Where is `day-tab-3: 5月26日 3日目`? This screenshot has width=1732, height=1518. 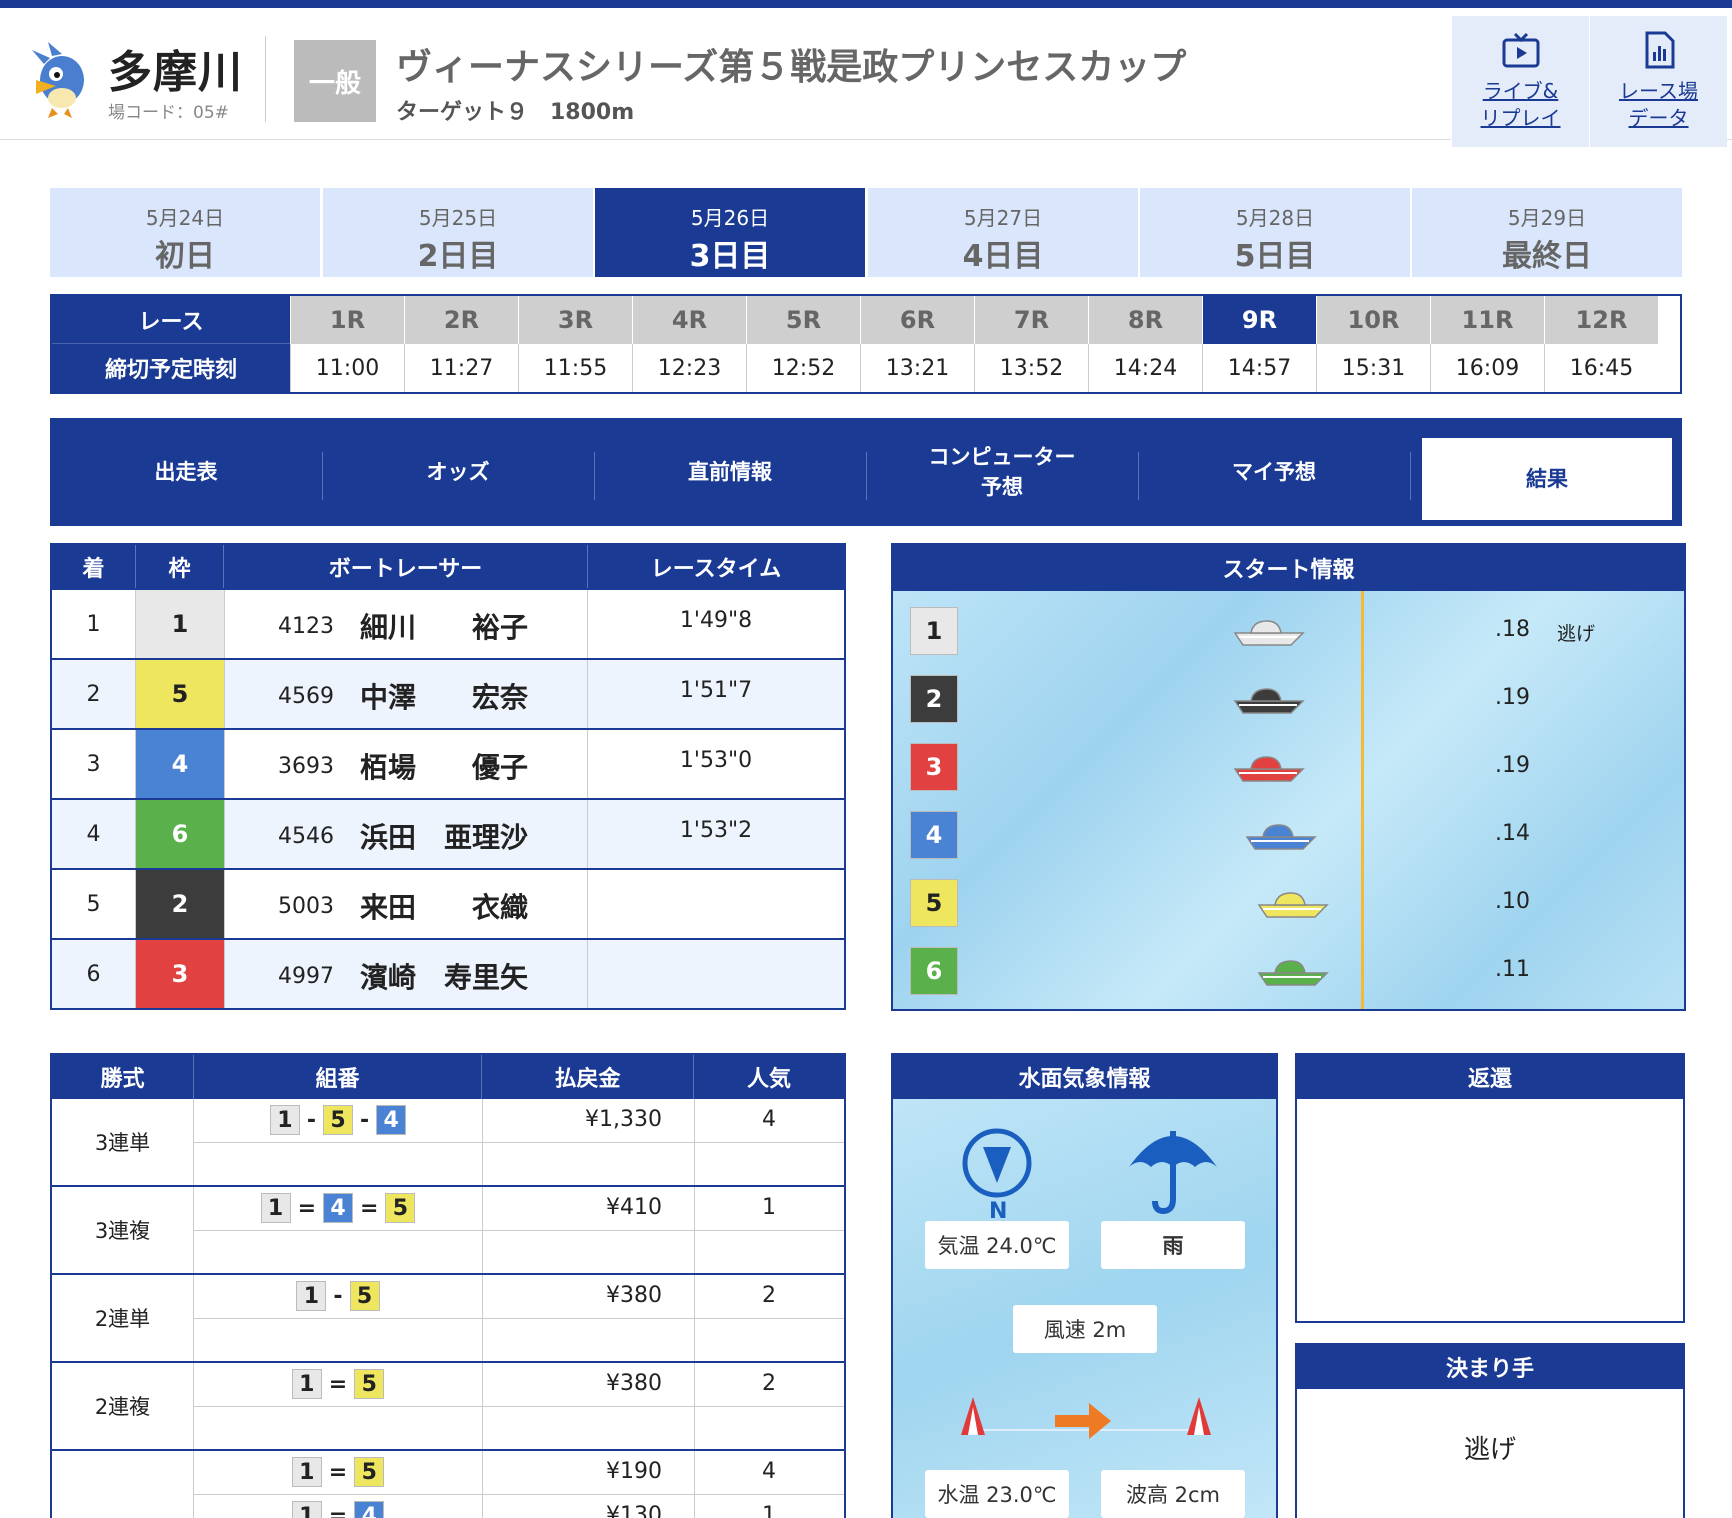
day-tab-3: 5月26日 3日目 is located at coordinates (730, 232).